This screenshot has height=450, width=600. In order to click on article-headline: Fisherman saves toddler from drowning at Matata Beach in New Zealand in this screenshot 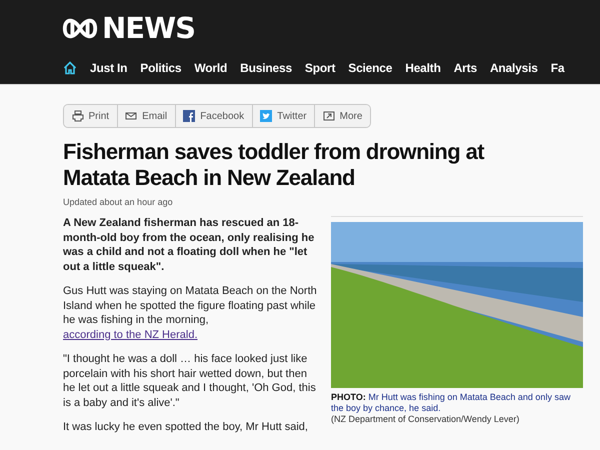, I will do `click(274, 165)`.